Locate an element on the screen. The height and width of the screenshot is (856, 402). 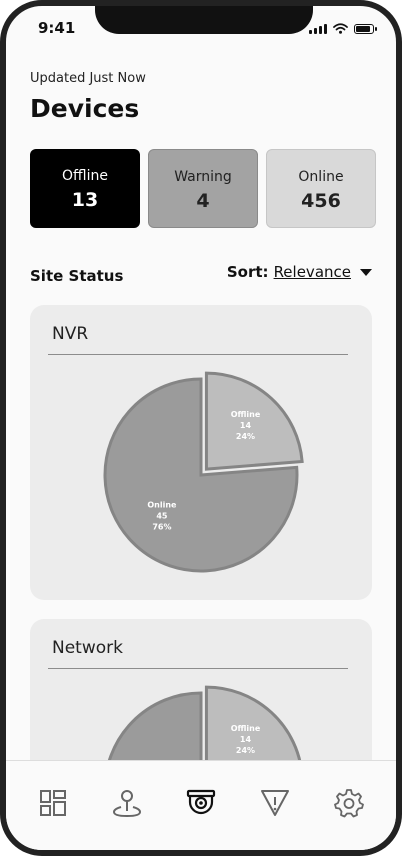
stat-value: 13 is located at coordinates (85, 200).